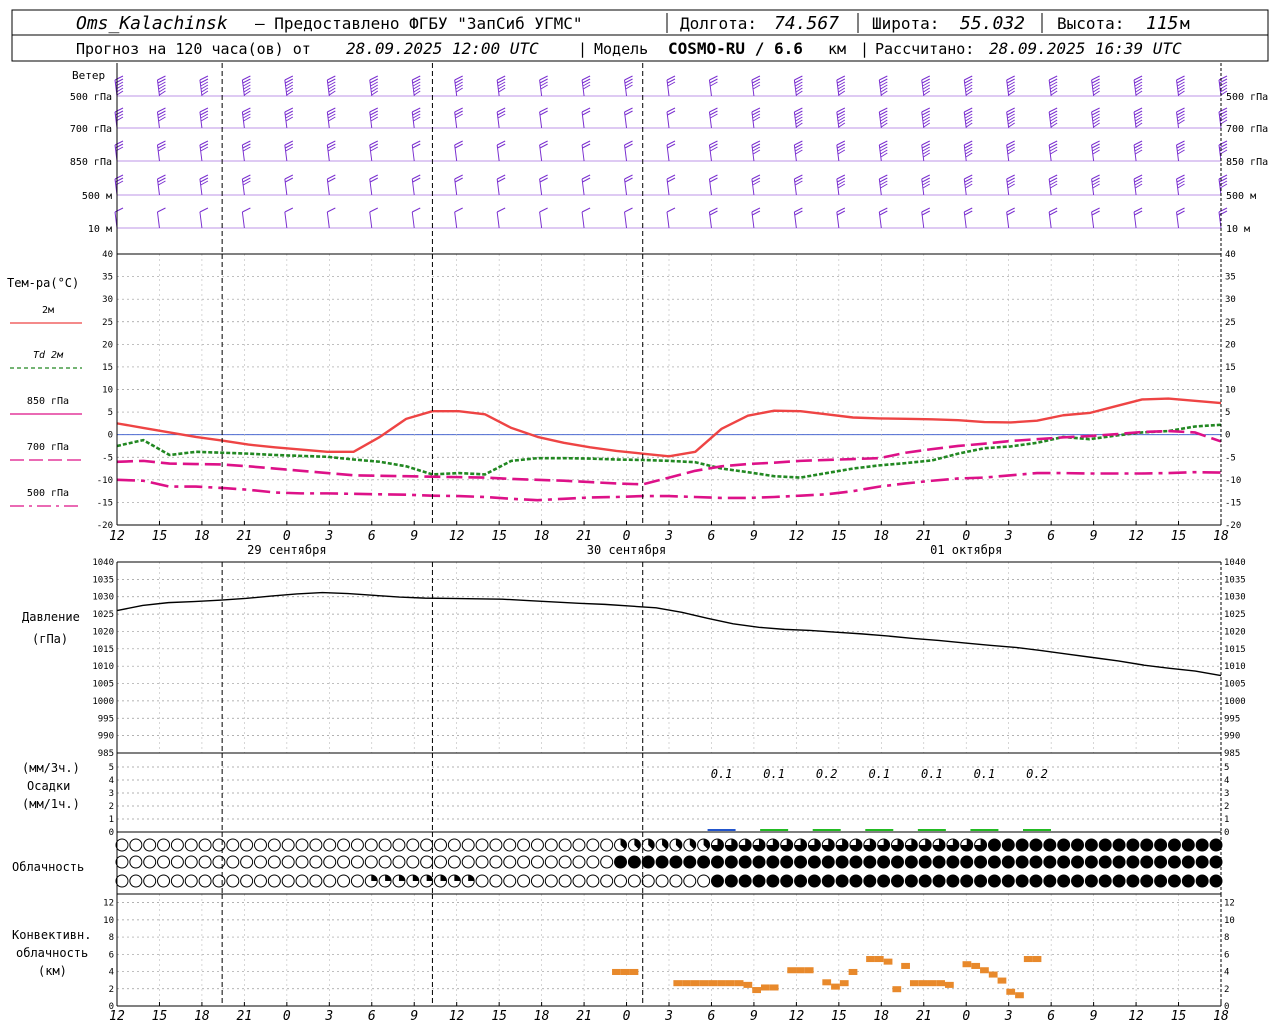  Describe the element at coordinates (879, 774) in the screenshot. I see `precip-amount-label: 0.1` at that location.